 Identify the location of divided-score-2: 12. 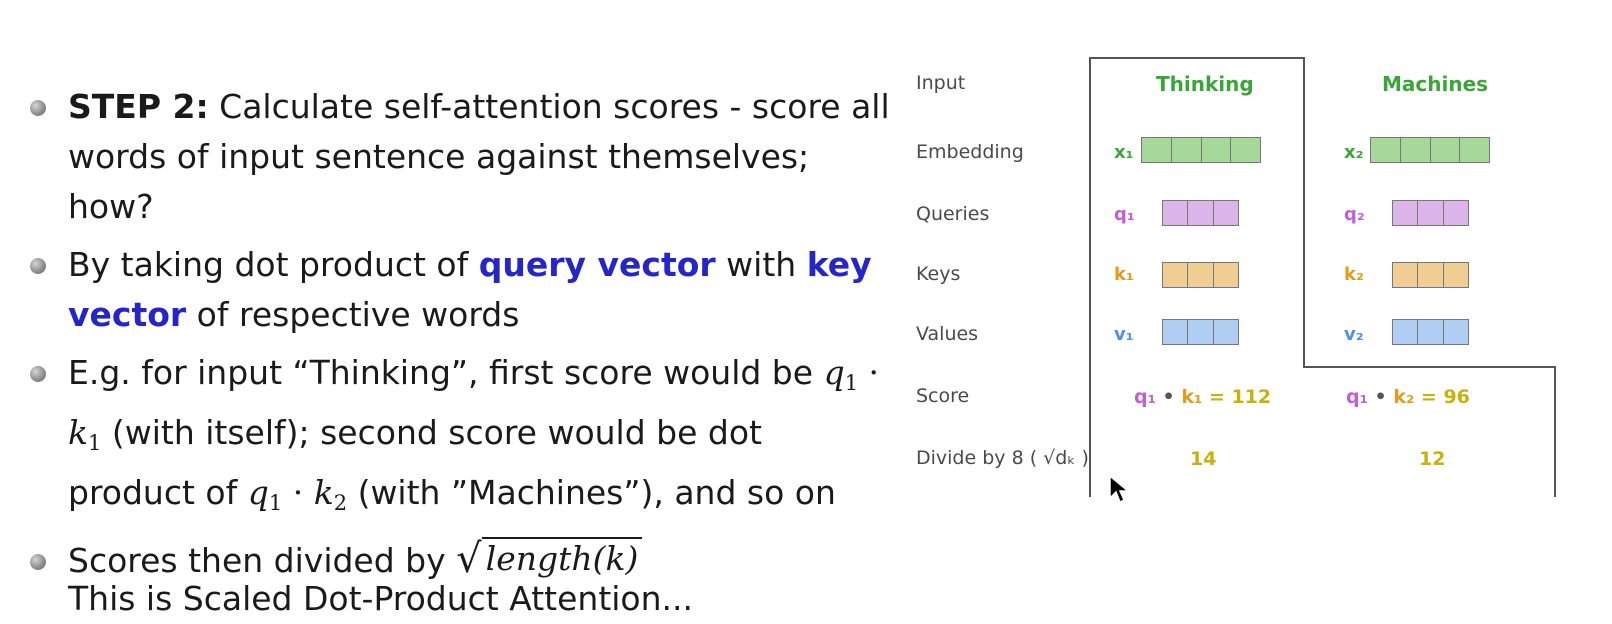
(1432, 459).